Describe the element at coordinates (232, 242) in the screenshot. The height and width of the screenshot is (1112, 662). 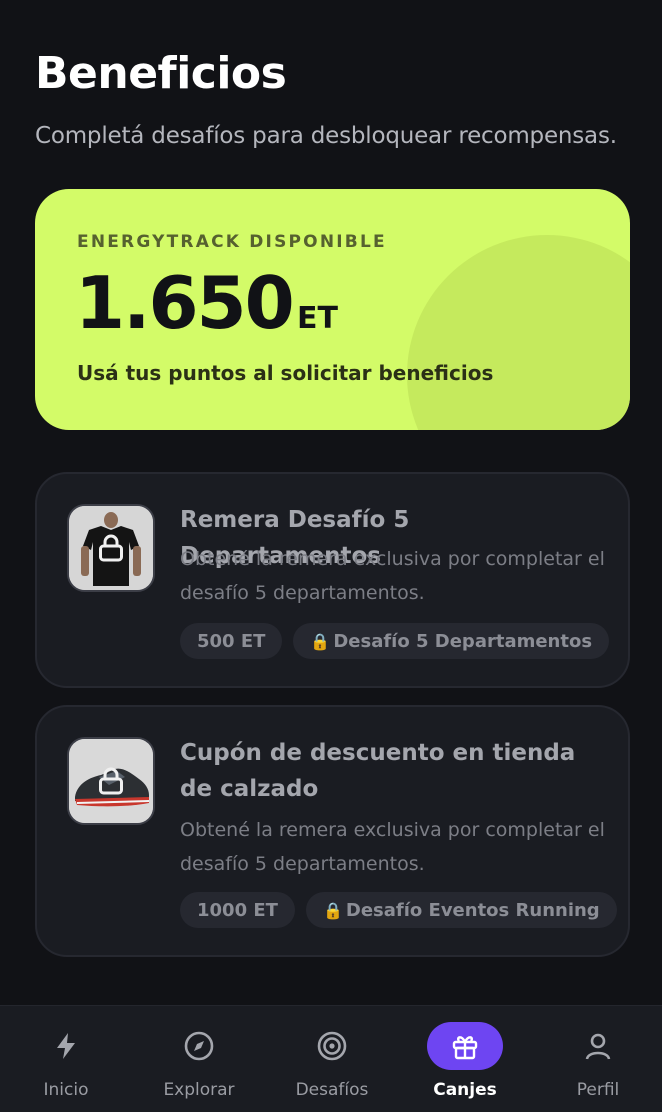
I see `points-label: ENERGYTRACK DISPONIBLE` at that location.